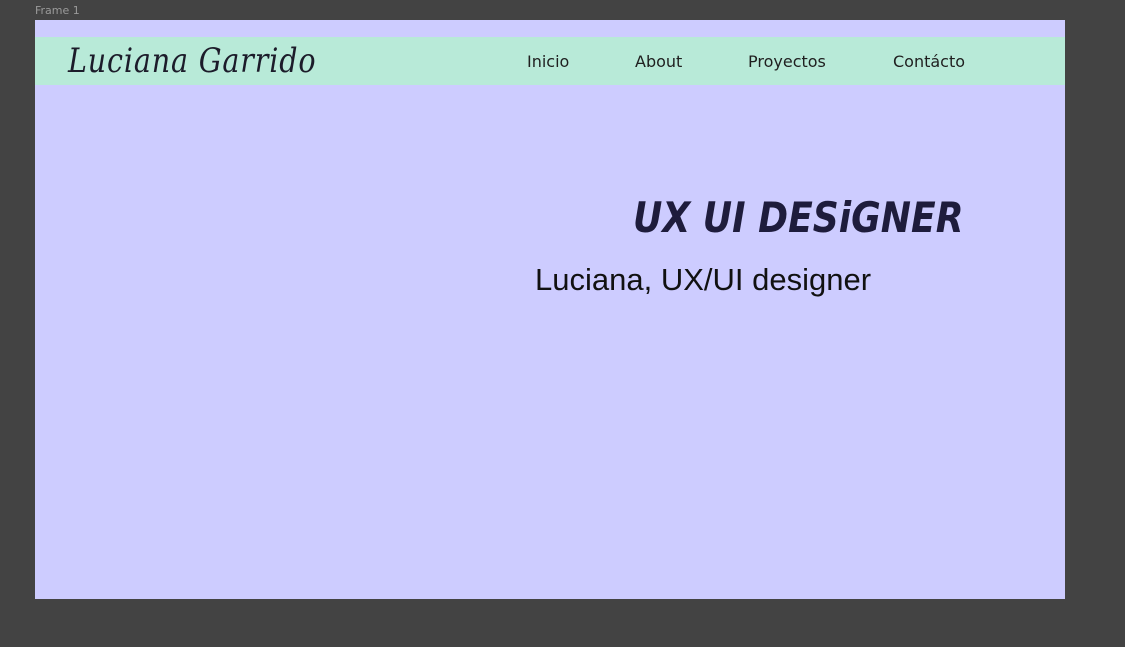  What do you see at coordinates (658, 62) in the screenshot?
I see `nav-item-about: About` at bounding box center [658, 62].